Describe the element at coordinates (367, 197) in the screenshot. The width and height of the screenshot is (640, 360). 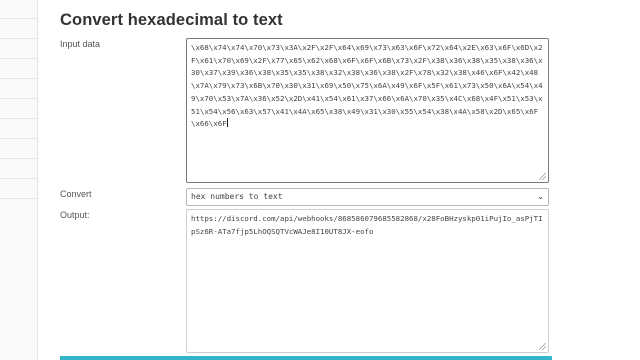
I see `convert-select: hex numbers to text ⌄` at that location.